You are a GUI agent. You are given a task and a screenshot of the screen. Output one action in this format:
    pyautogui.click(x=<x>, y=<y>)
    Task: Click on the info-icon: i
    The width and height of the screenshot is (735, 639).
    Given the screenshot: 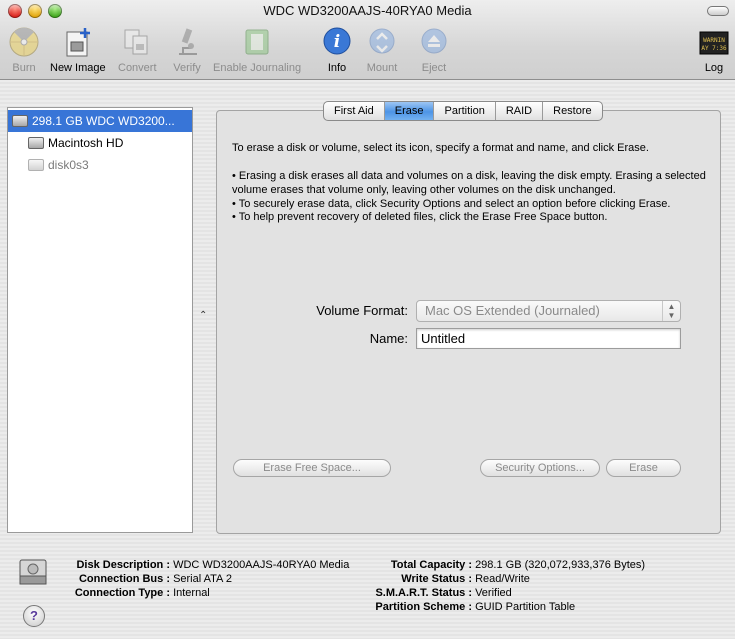 What is the action you would take?
    pyautogui.click(x=337, y=42)
    